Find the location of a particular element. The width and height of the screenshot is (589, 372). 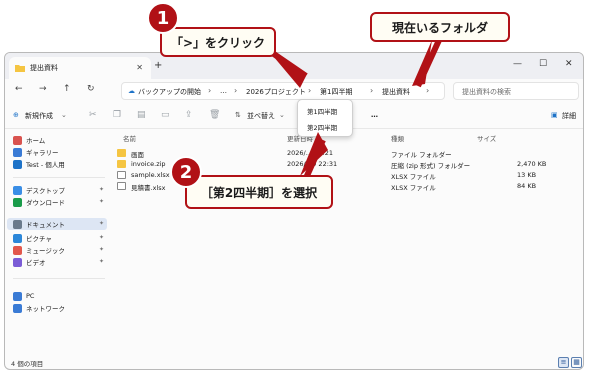

badge-step1: 1 is located at coordinates (163, 18).